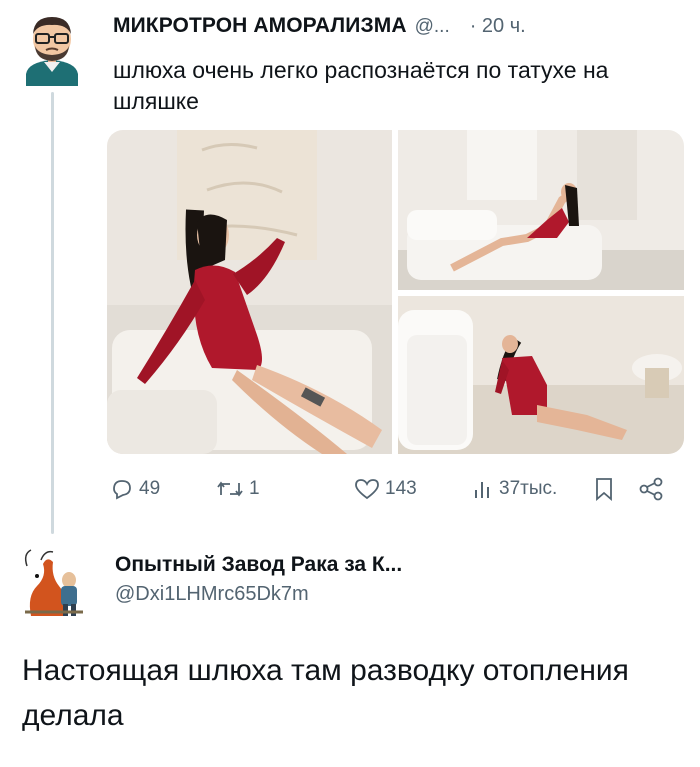 The width and height of the screenshot is (700, 767). Describe the element at coordinates (498, 26) in the screenshot. I see `tweet-time: · 20 ч.` at that location.